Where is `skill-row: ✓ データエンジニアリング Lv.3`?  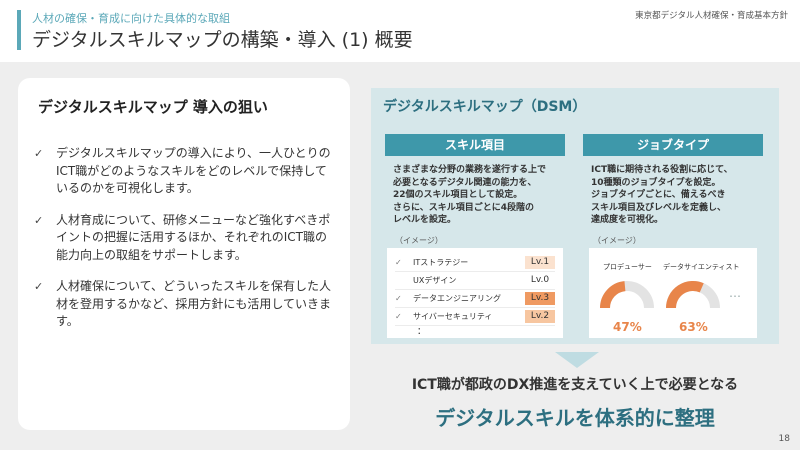
skill-row: ✓ データエンジニアリング Lv.3 is located at coordinates (475, 299).